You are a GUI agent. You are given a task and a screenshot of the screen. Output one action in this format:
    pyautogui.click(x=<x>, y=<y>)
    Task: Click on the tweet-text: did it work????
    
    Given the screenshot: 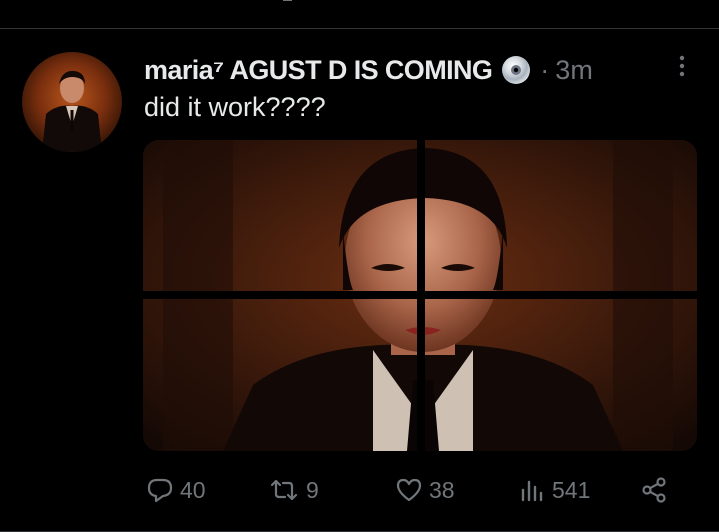 What is the action you would take?
    pyautogui.click(x=235, y=107)
    